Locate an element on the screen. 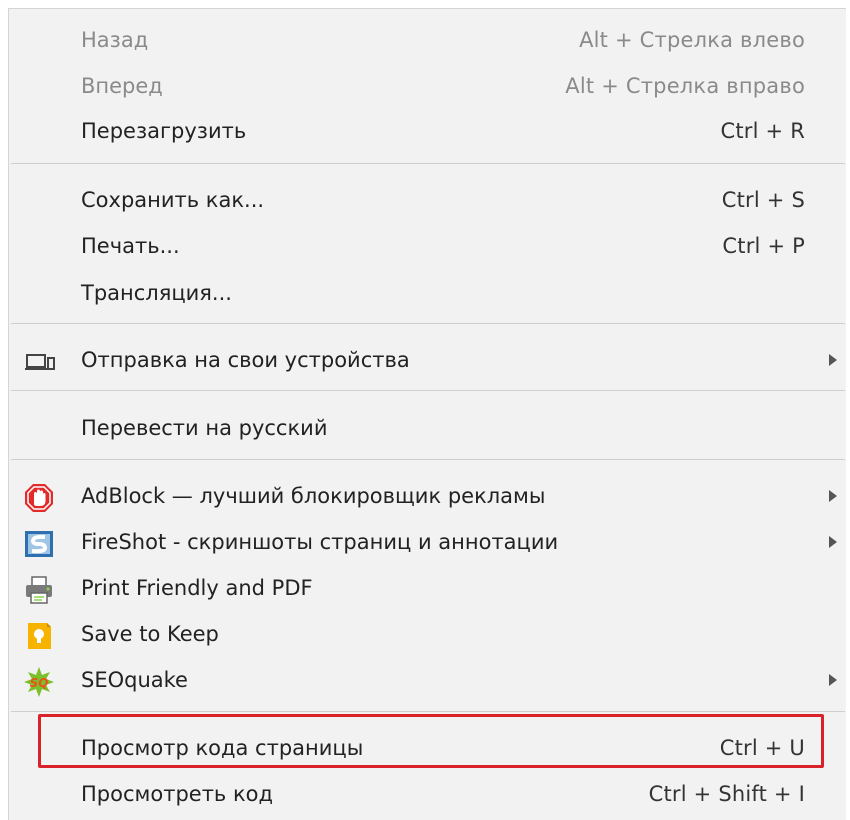  menu-item-save-as: Сохранить как... Ctrl + S is located at coordinates (428, 201).